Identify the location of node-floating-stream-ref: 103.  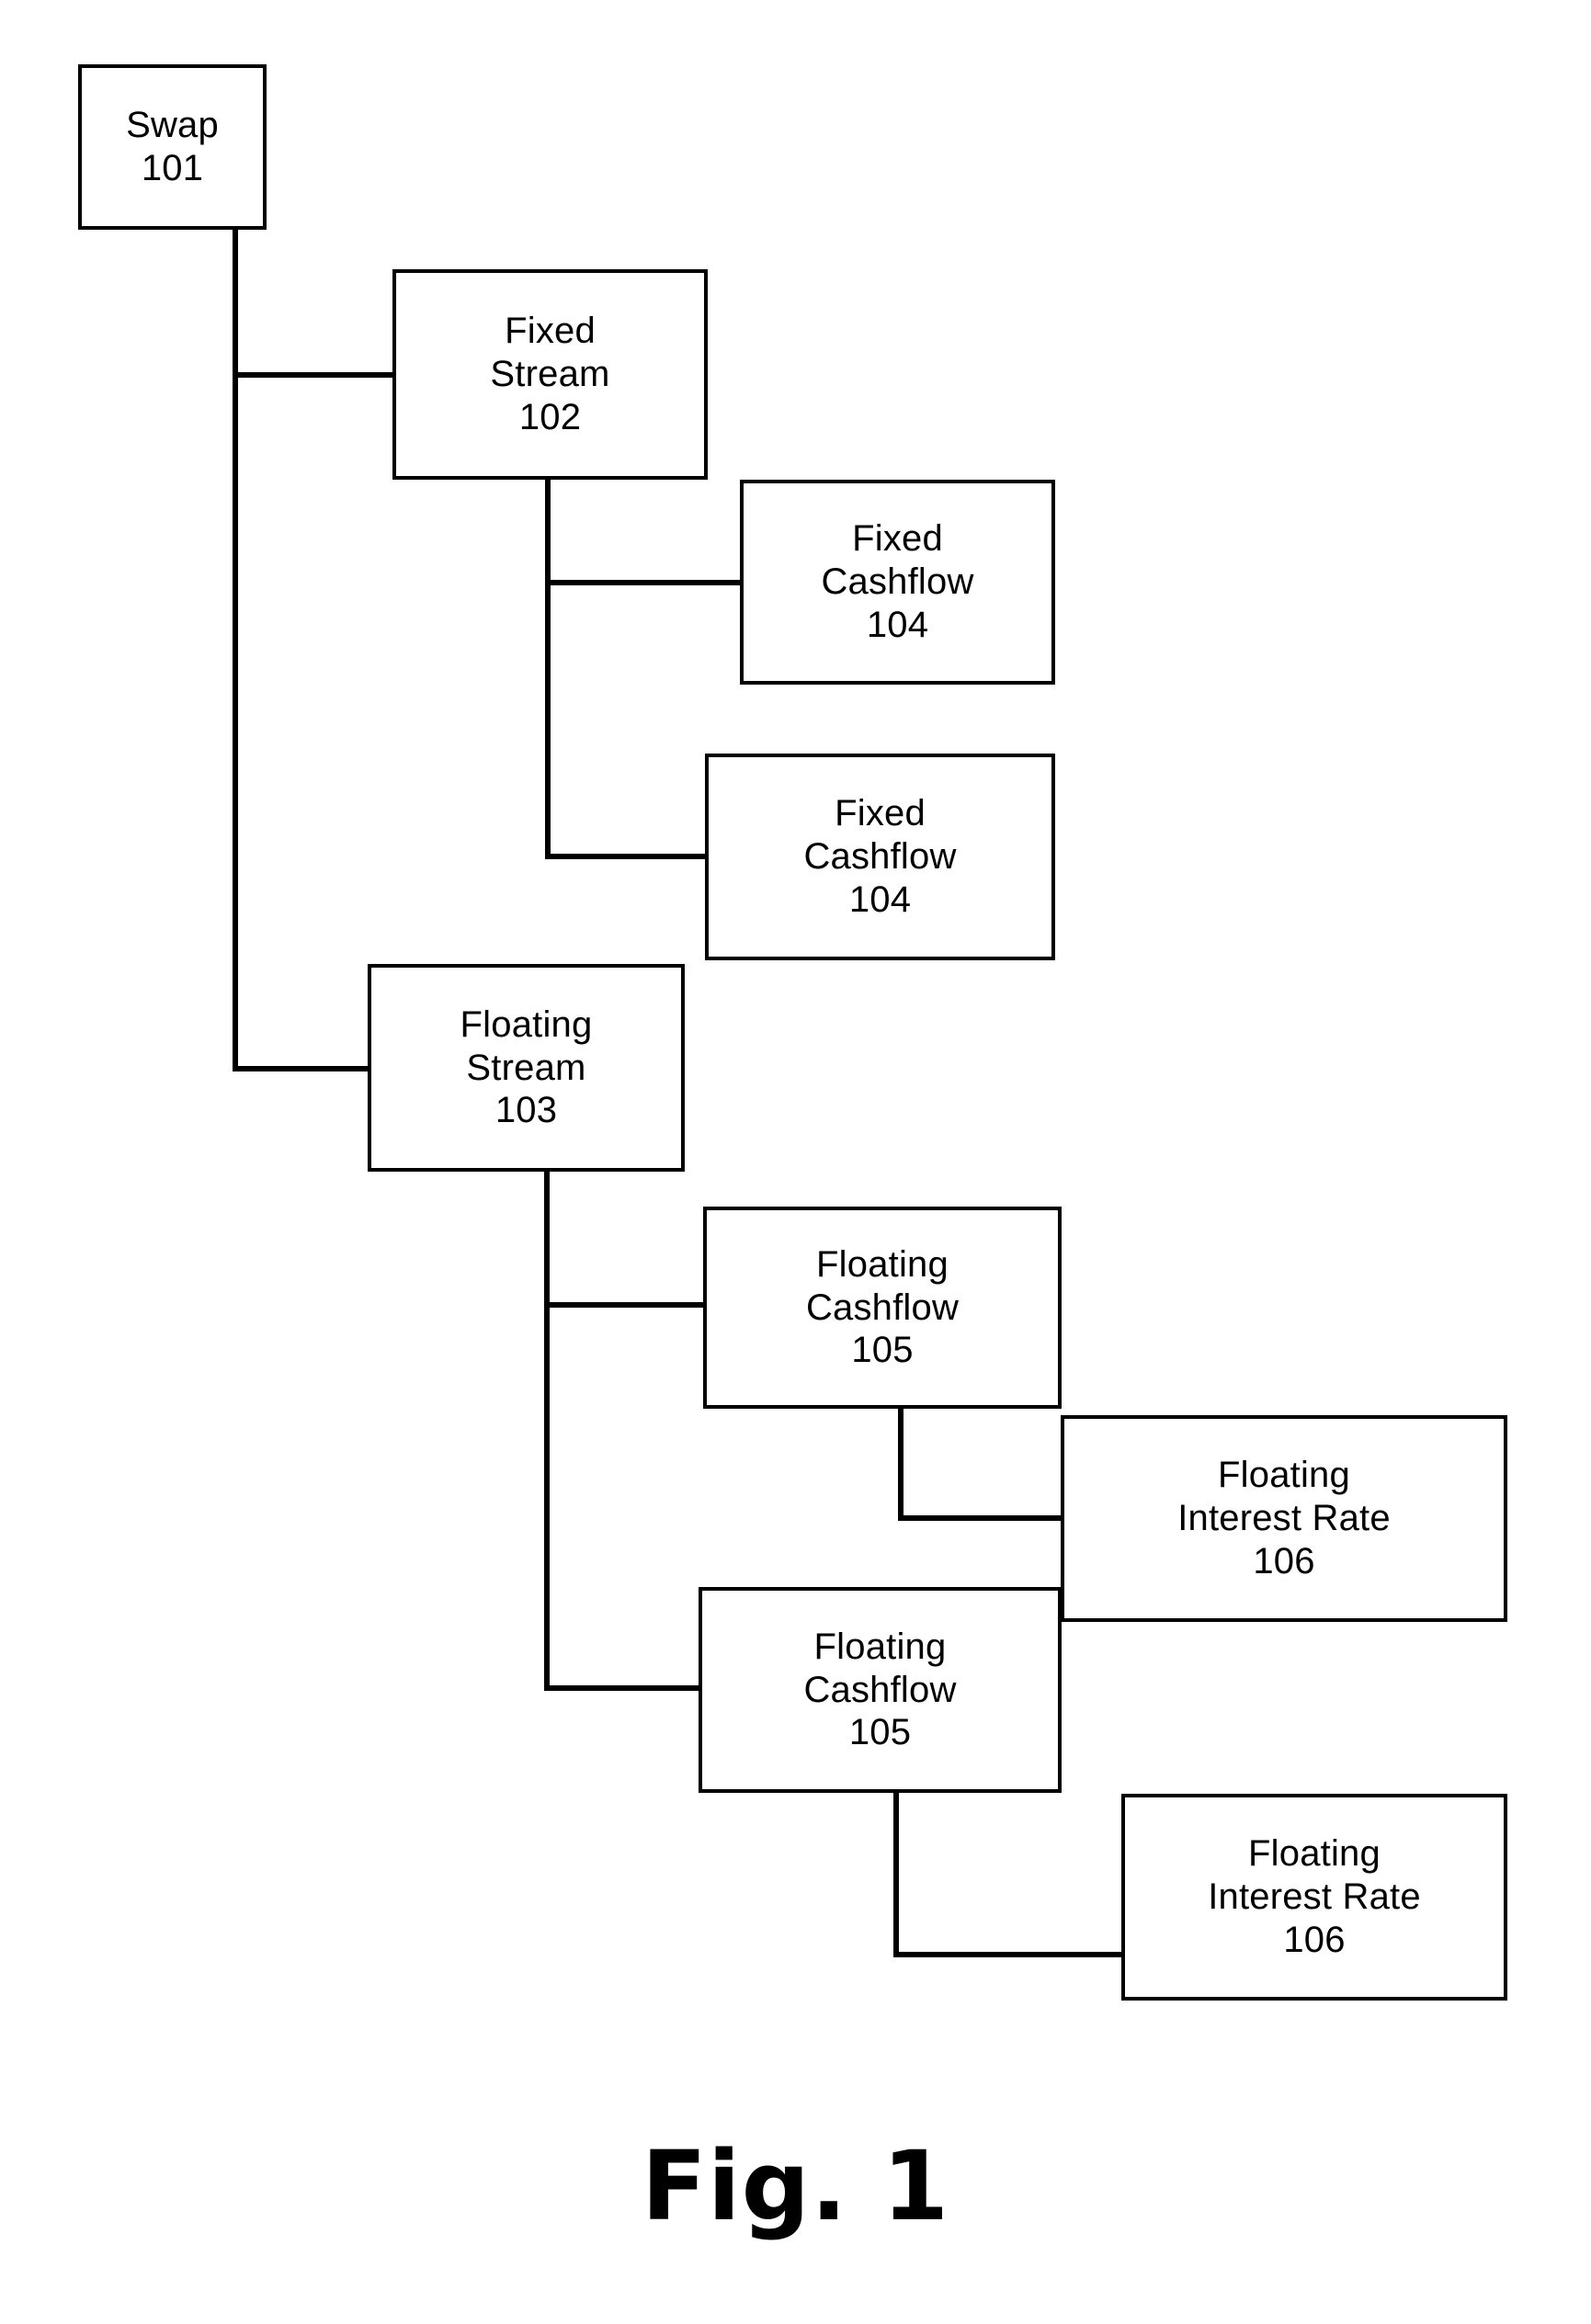
(526, 1110).